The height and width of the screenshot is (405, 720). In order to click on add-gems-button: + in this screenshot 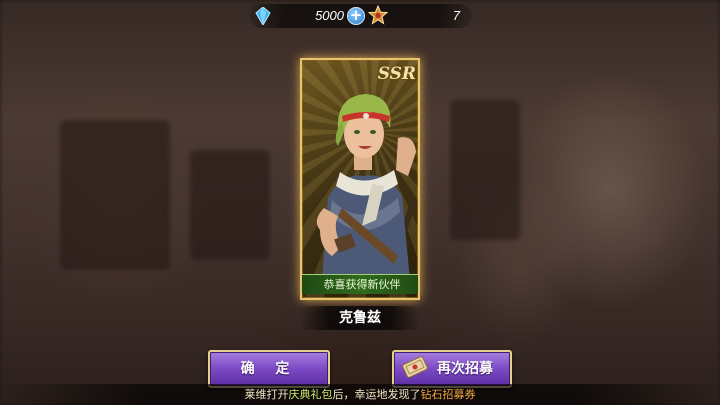, I will do `click(356, 16)`.